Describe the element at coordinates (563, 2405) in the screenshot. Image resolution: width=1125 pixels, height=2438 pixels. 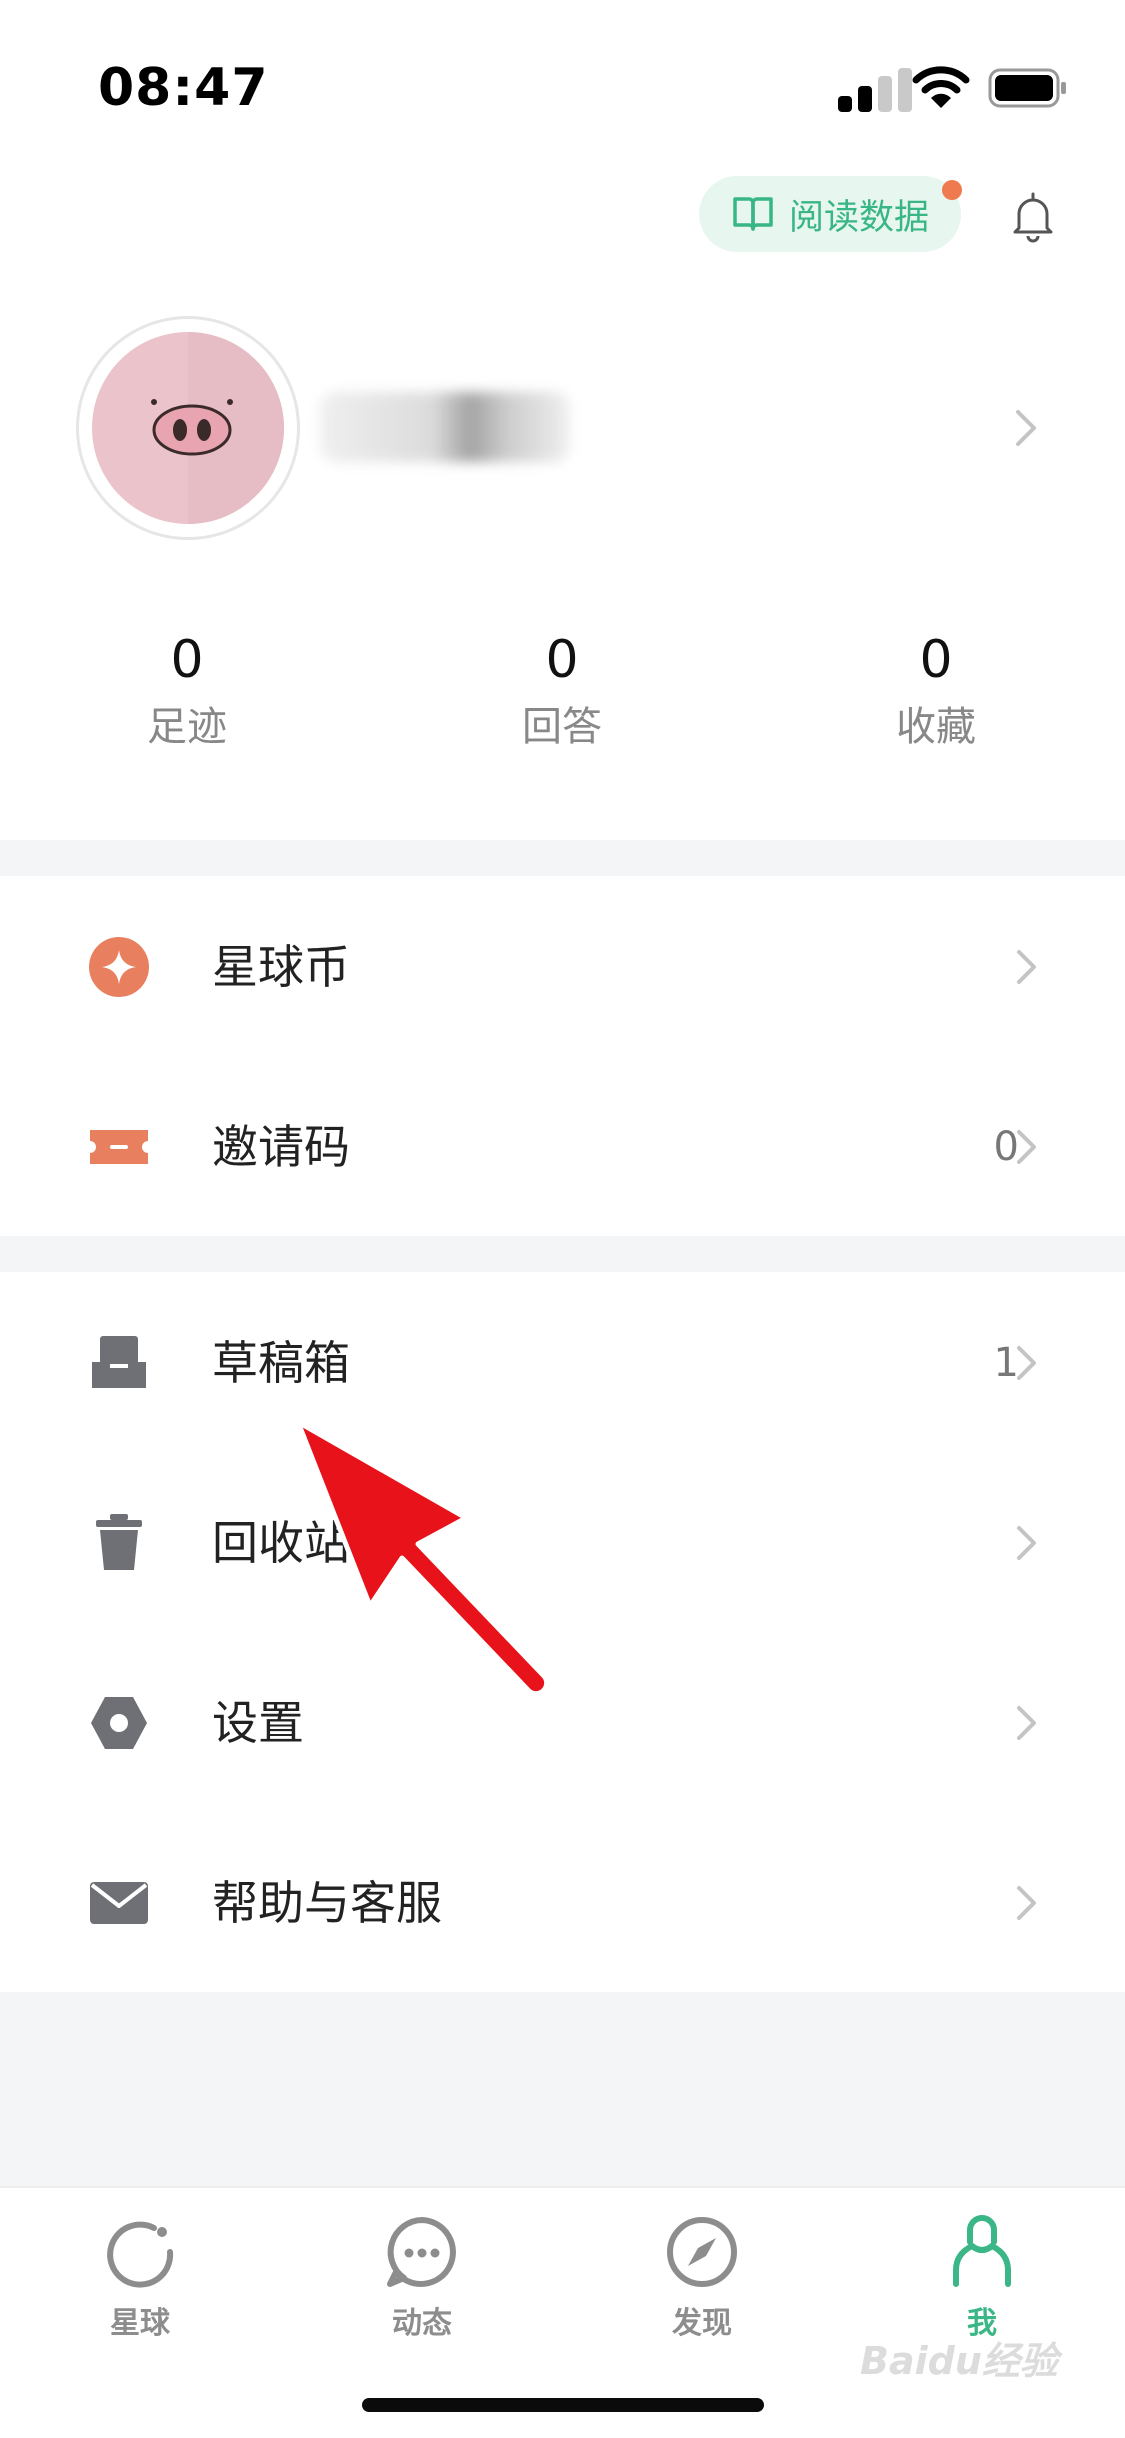
I see `home-indicator` at that location.